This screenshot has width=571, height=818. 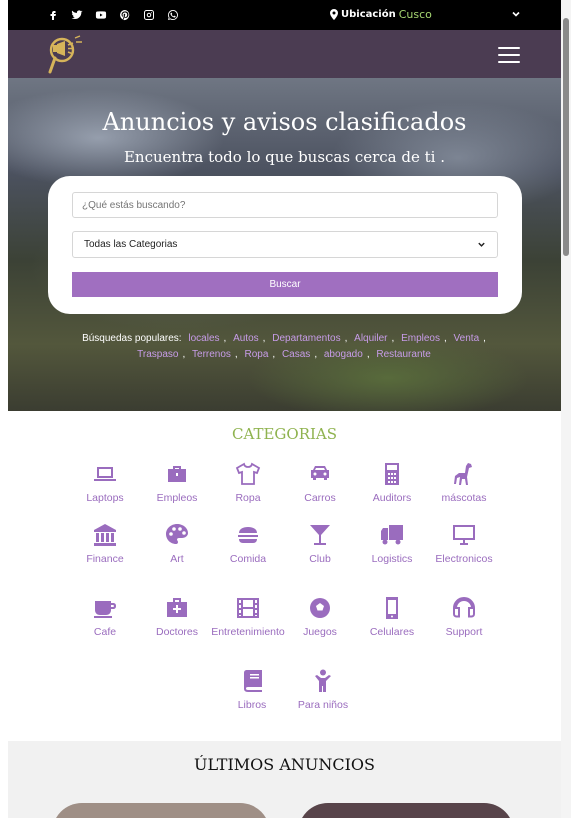 What do you see at coordinates (420, 338) in the screenshot?
I see `popular-link: Empleos` at bounding box center [420, 338].